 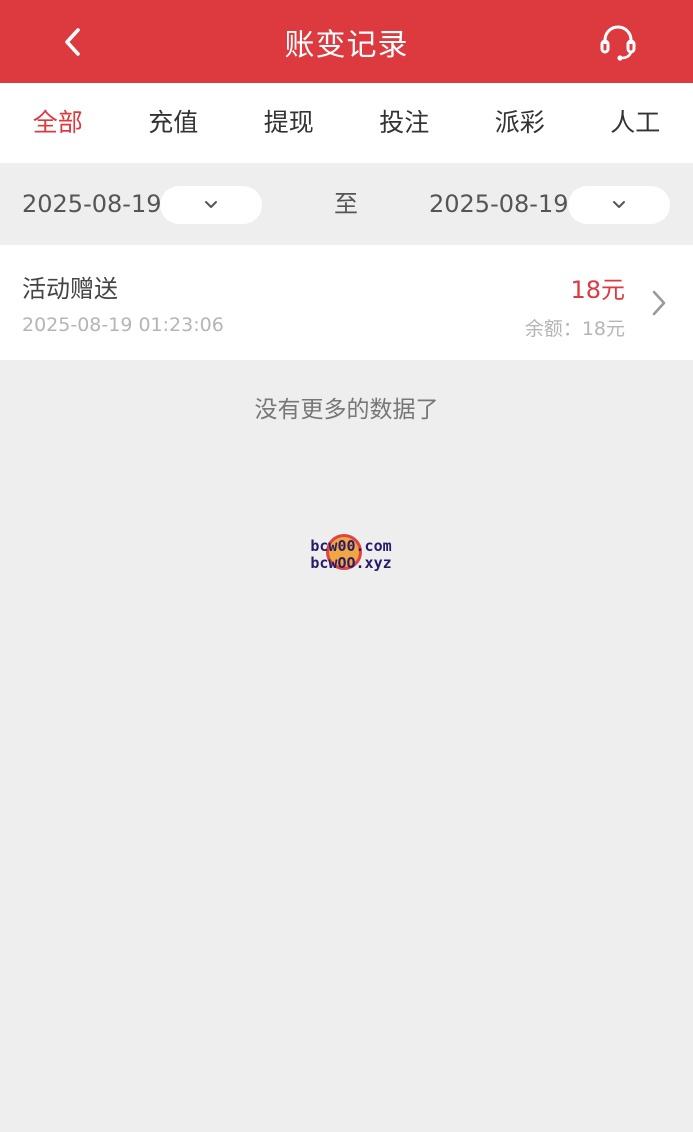 I want to click on category-tabs: 全部 充值 提现 投注 派彩 人工, so click(x=346, y=123).